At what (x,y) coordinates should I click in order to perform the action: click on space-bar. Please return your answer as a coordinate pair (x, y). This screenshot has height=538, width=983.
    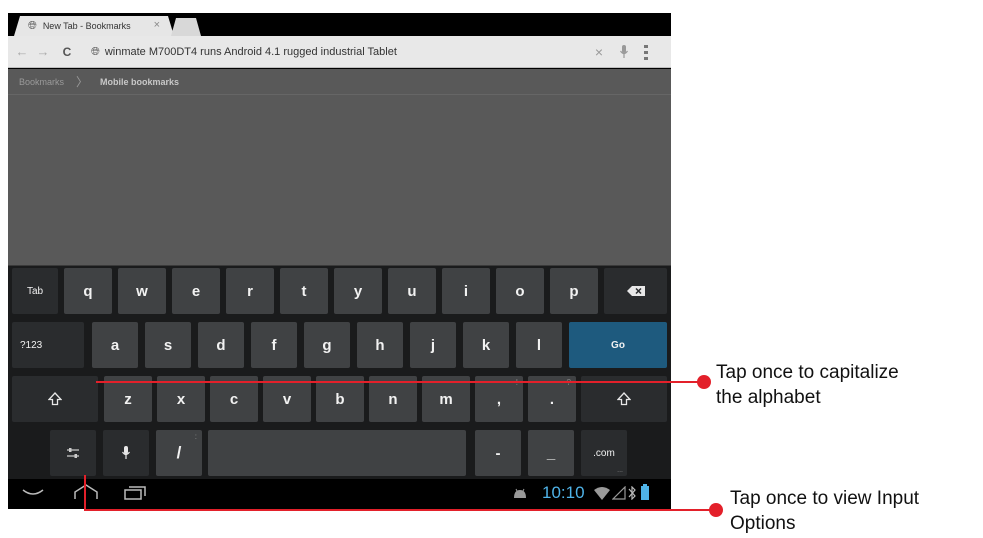
    Looking at the image, I should click on (337, 453).